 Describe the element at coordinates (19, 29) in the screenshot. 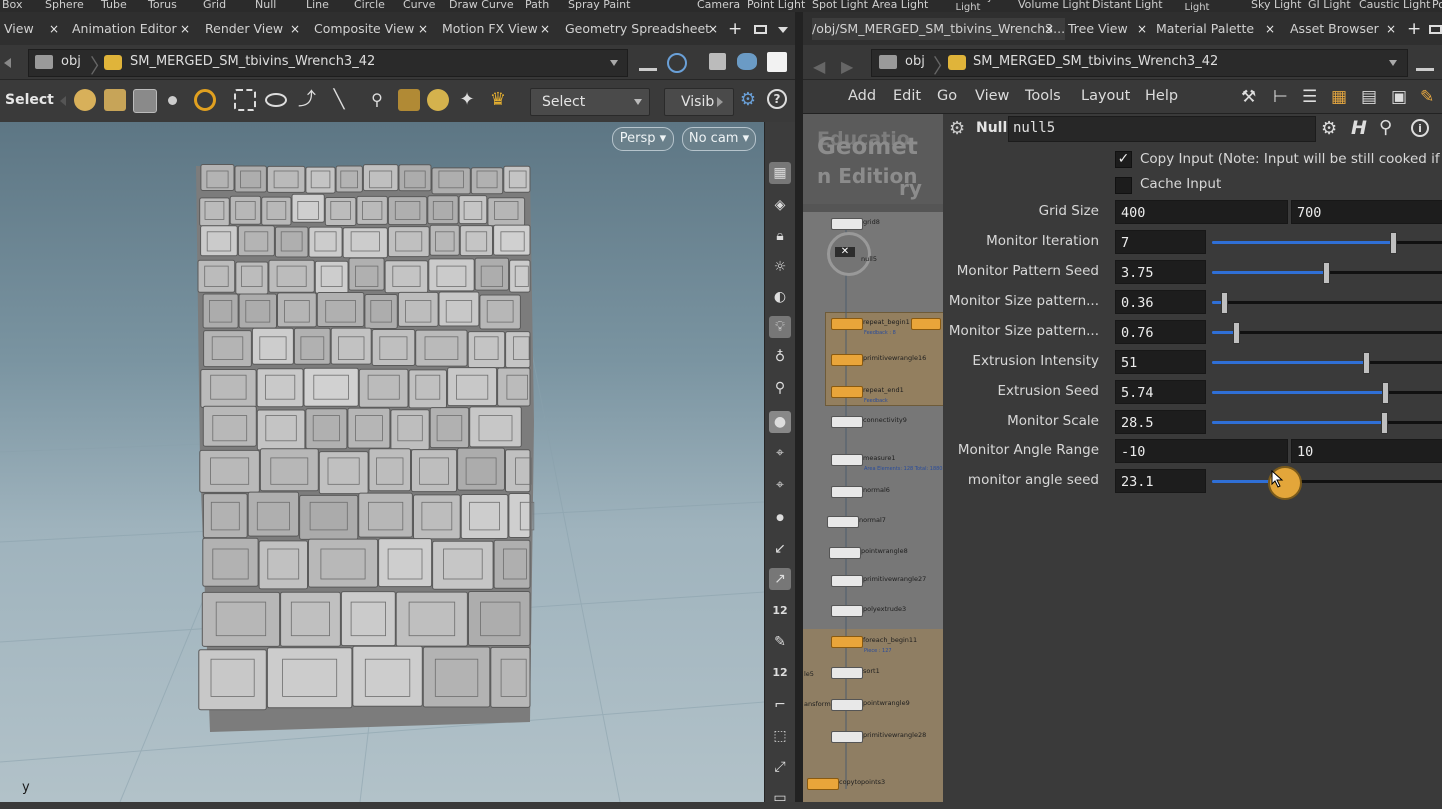

I see `tab-view: View` at that location.